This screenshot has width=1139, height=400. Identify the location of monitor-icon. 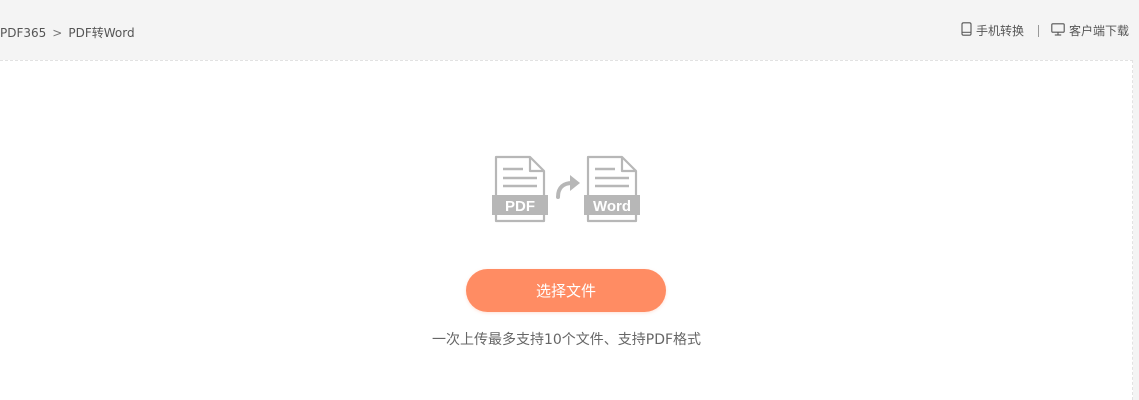
(1058, 30).